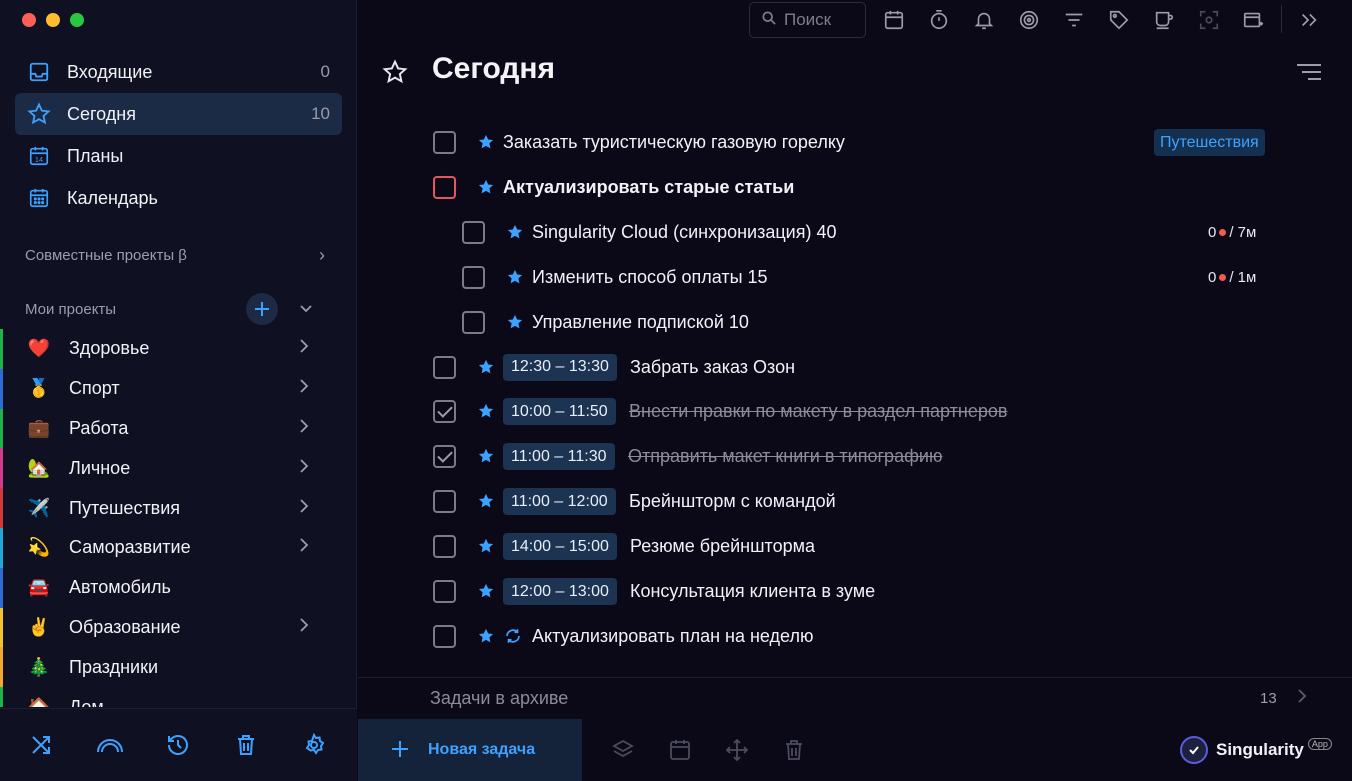 This screenshot has width=1352, height=781. What do you see at coordinates (855, 367) in the screenshot?
I see `task-row: 12:30 – 13:30 Забрать заказ Озон` at bounding box center [855, 367].